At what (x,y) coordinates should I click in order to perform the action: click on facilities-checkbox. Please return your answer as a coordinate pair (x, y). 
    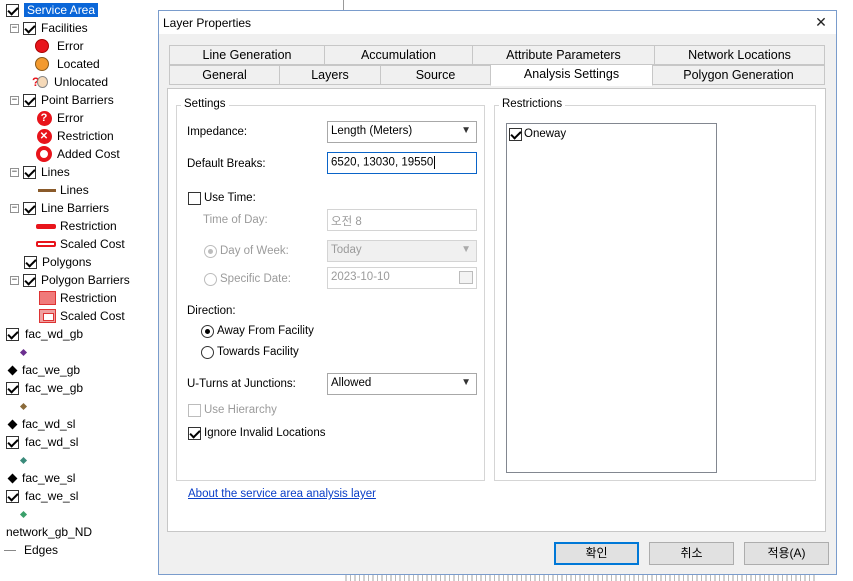
    Looking at the image, I should click on (29, 28).